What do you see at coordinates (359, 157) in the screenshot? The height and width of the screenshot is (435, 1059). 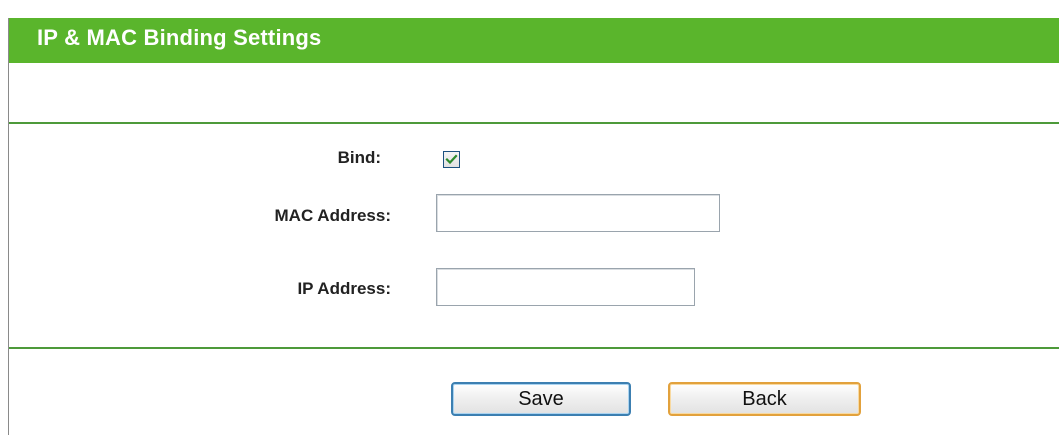 I see `bind-label: Bind:` at bounding box center [359, 157].